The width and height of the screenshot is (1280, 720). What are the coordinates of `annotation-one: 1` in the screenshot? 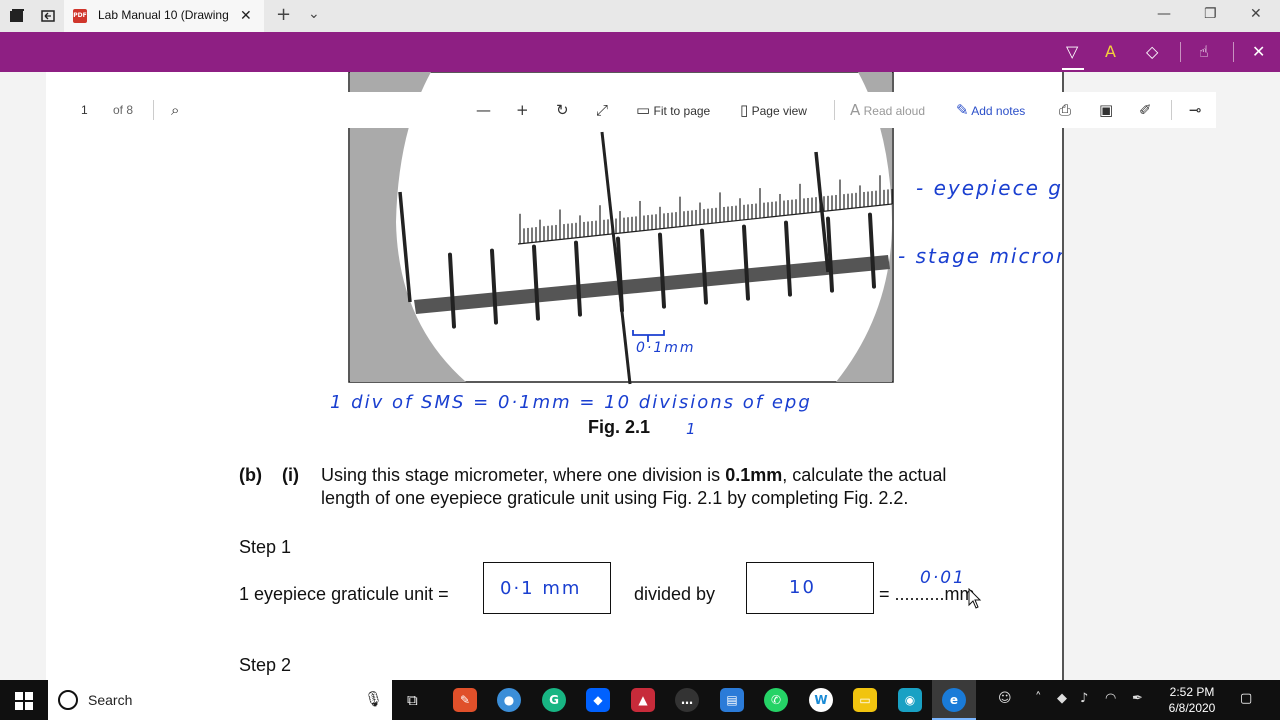 It's located at (692, 429).